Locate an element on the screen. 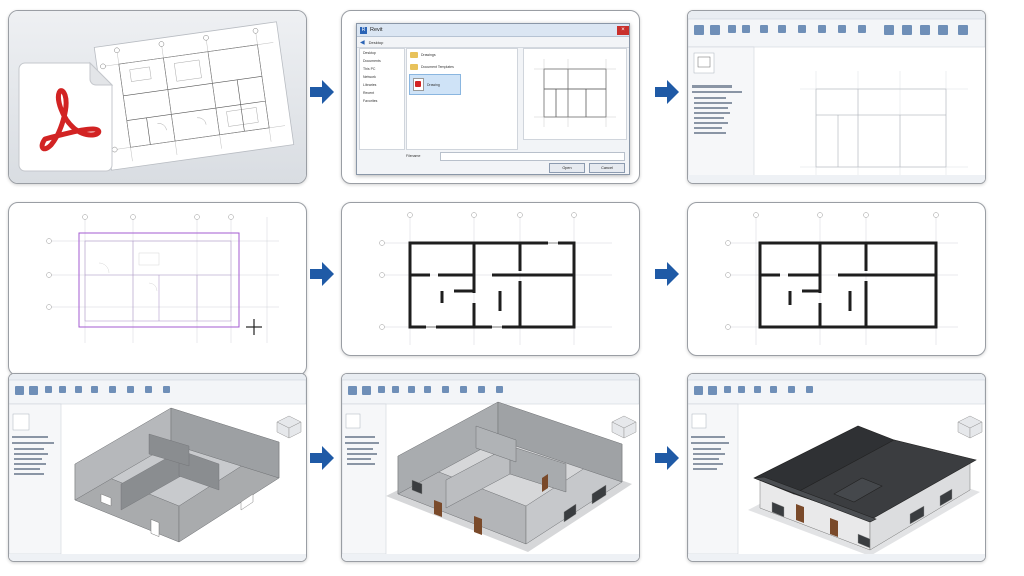 This screenshot has width=1024, height=576. floorplan-preview-thumbnail is located at coordinates (575, 93).